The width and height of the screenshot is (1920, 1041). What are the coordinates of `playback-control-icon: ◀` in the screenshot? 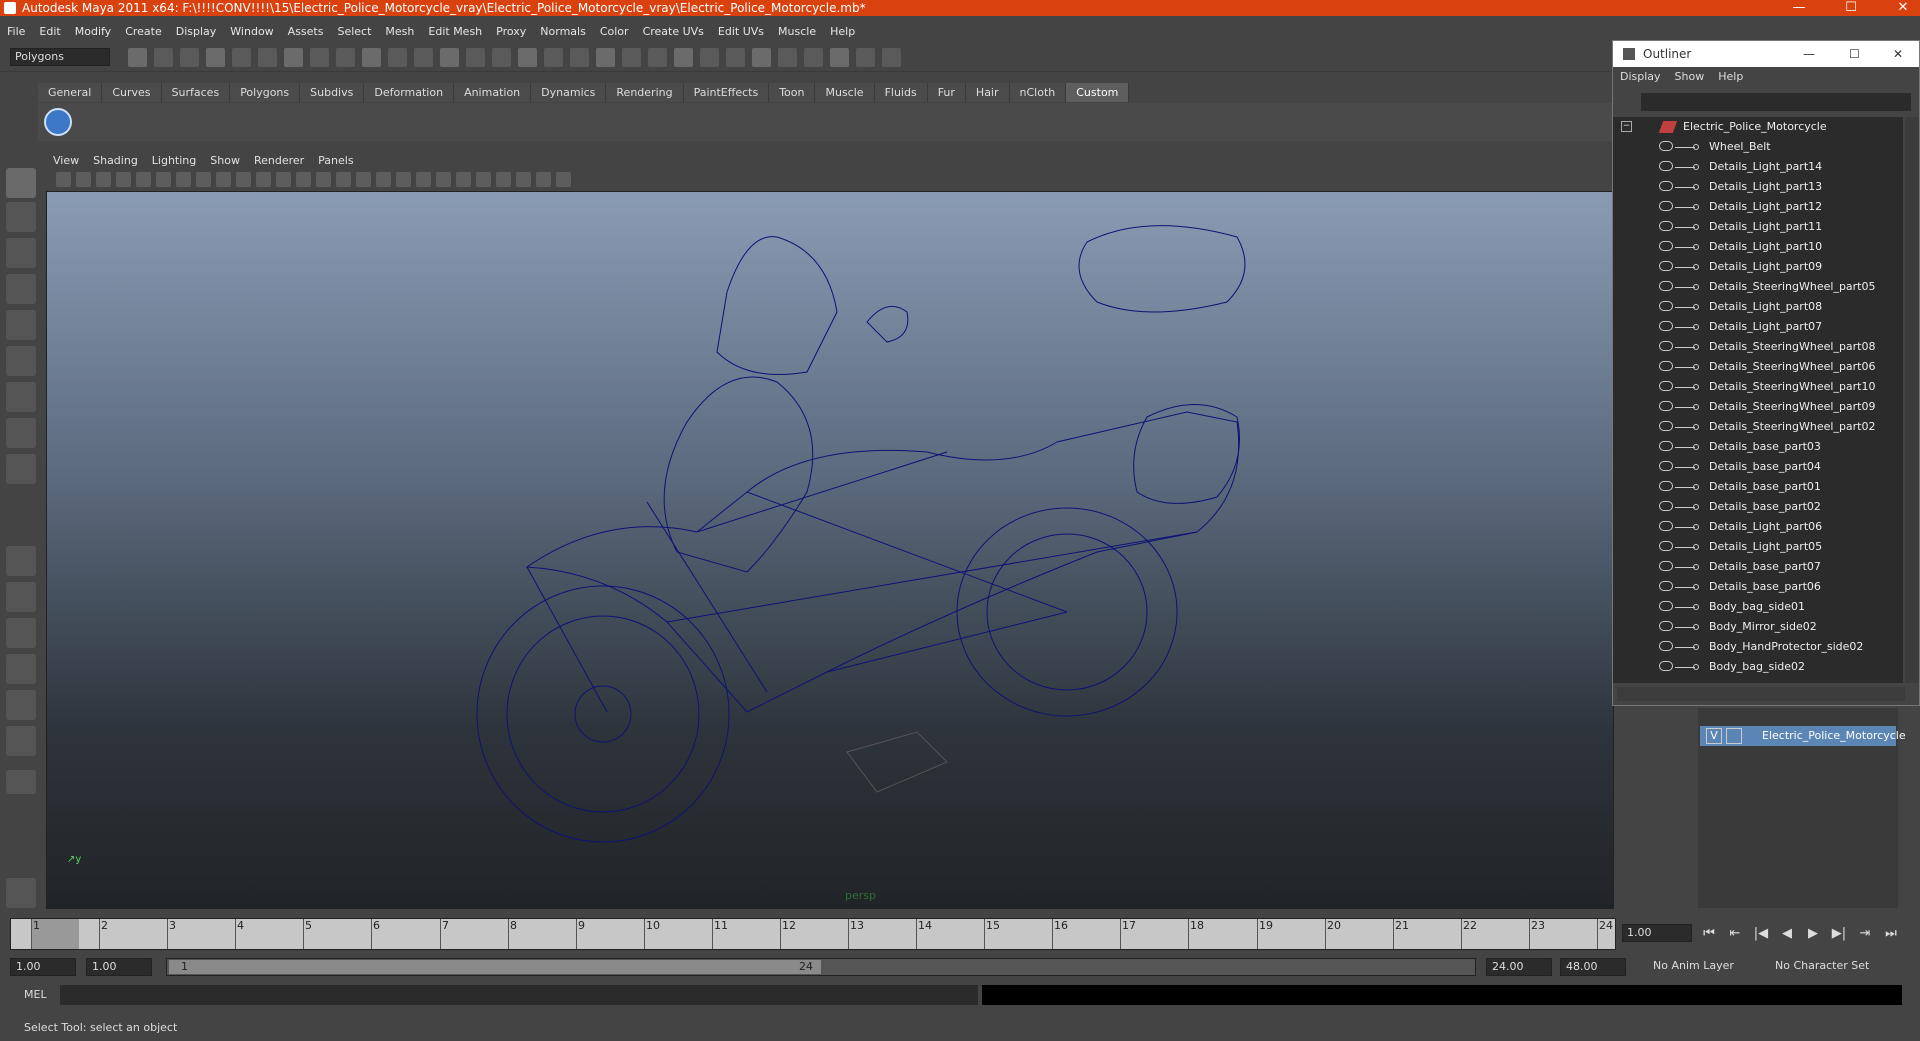 It's located at (1787, 934).